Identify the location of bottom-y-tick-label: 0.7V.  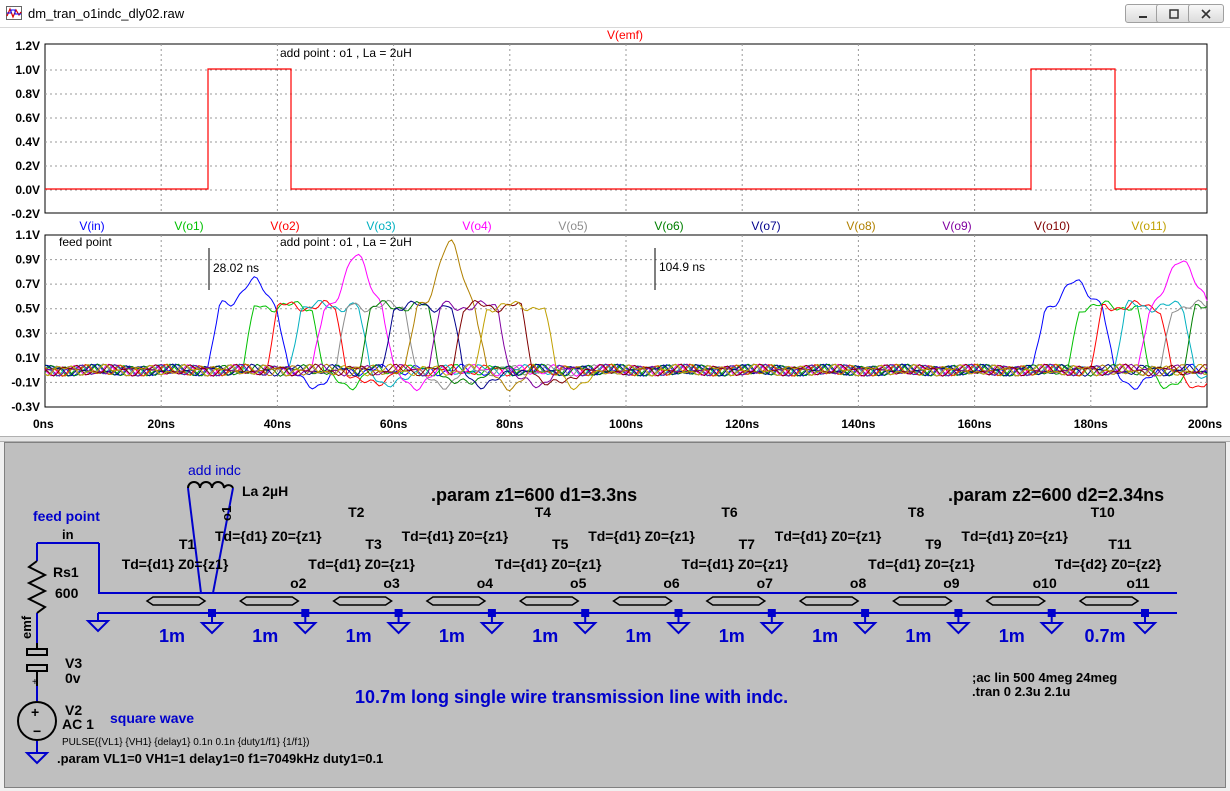
(27, 284).